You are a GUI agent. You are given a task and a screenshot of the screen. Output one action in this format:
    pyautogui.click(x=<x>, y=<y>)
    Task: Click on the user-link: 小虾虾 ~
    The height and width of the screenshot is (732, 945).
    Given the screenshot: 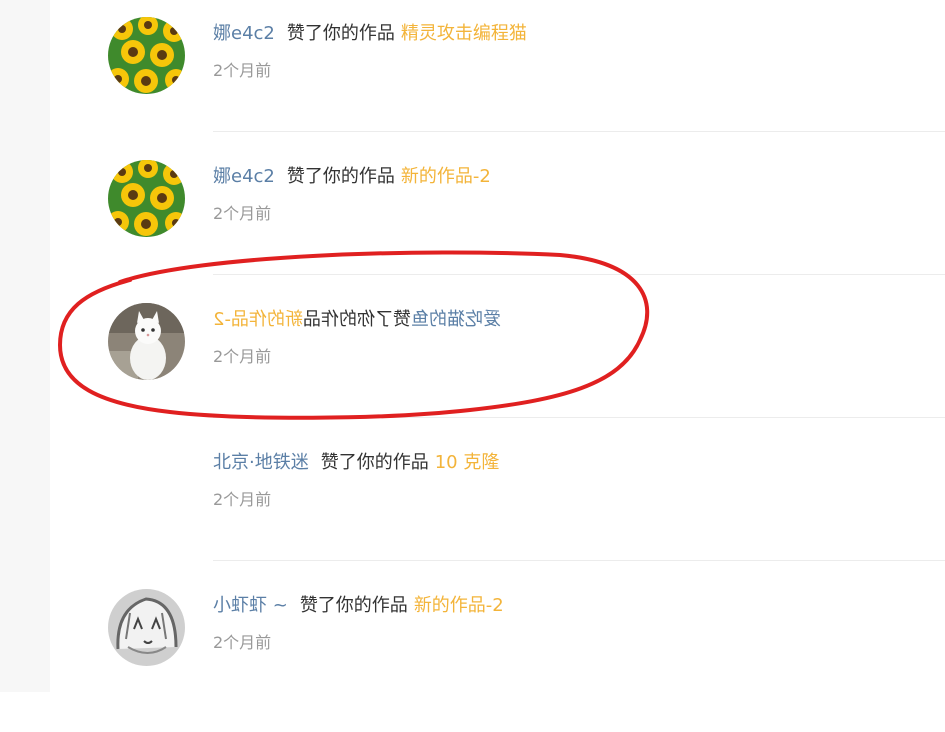 What is the action you would take?
    pyautogui.click(x=250, y=605)
    